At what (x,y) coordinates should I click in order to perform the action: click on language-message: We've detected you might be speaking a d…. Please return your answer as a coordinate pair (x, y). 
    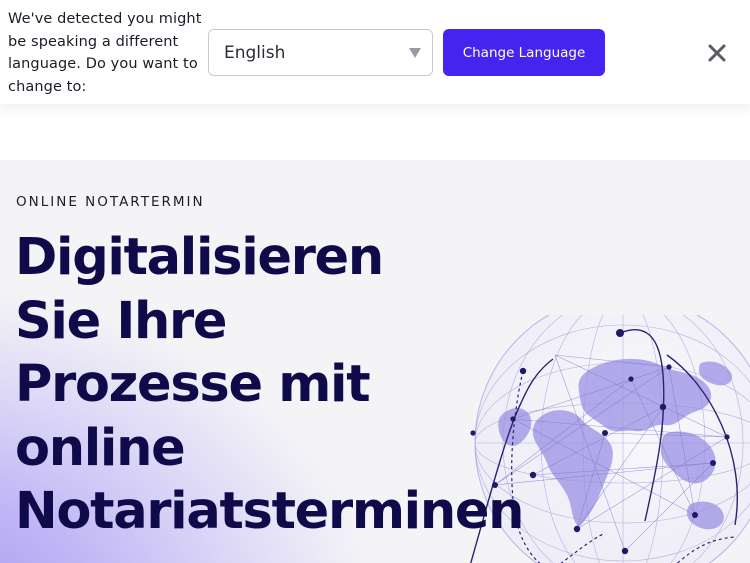
    Looking at the image, I should click on (105, 53).